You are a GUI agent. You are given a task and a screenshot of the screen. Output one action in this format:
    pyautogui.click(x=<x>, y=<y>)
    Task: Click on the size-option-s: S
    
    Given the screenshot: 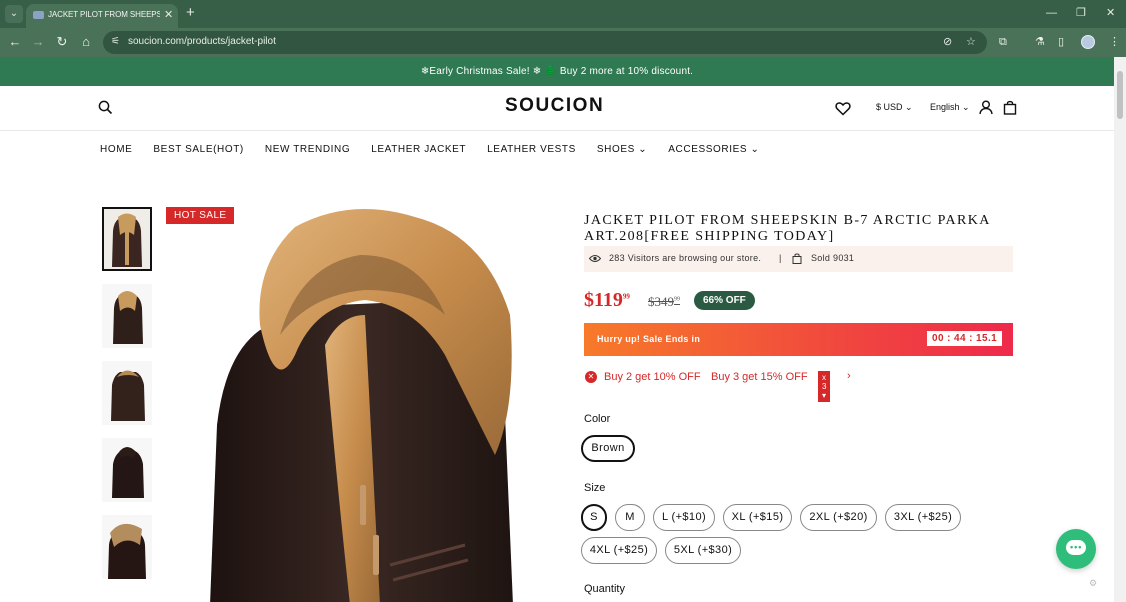 What is the action you would take?
    pyautogui.click(x=594, y=517)
    